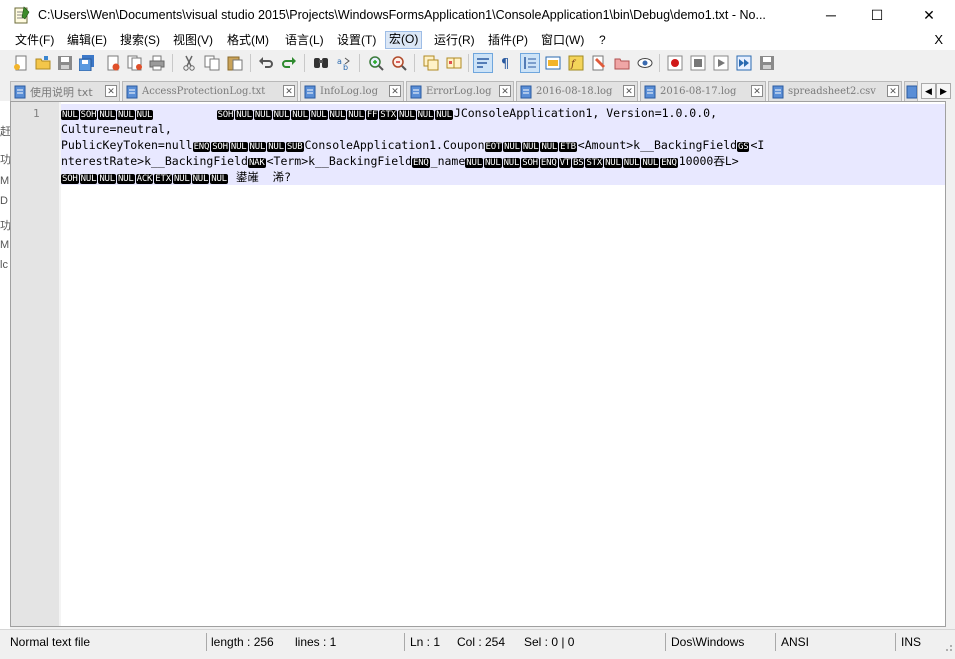 The width and height of the screenshot is (955, 659). What do you see at coordinates (248, 40) in the screenshot?
I see `menu-format: 格式(M)` at bounding box center [248, 40].